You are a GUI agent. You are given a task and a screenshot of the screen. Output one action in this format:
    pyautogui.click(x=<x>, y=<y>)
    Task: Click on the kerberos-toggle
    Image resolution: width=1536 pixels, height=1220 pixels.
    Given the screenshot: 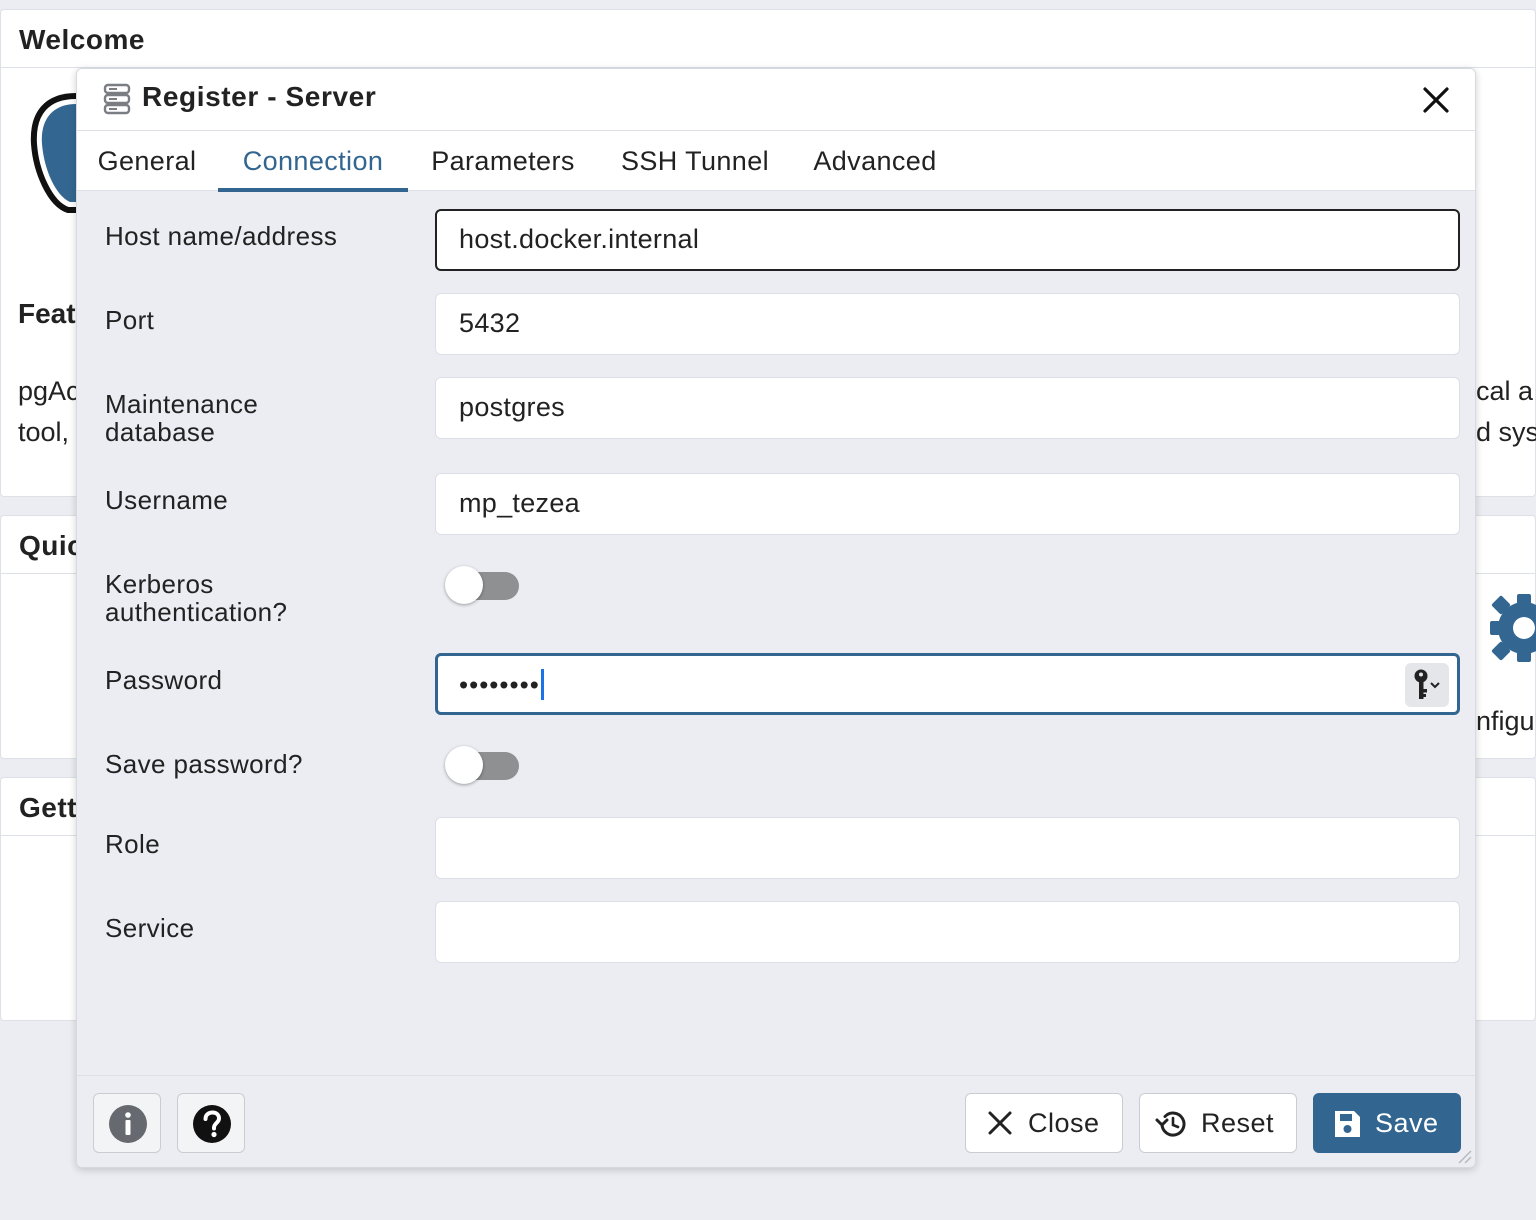 What is the action you would take?
    pyautogui.click(x=482, y=585)
    